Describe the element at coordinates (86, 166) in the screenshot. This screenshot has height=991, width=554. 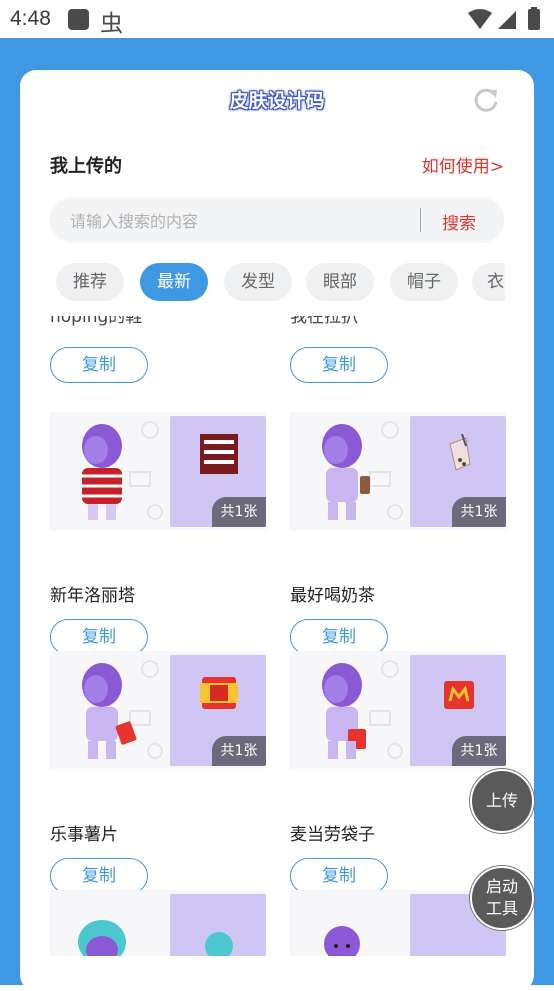
I see `section-title: 我上传的` at that location.